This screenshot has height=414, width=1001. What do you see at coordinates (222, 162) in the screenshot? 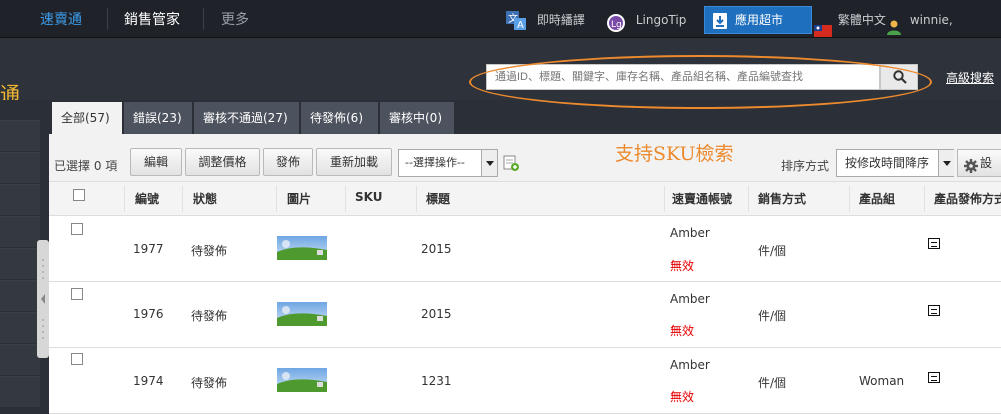
I see `adjust-price-button: 調整價格` at bounding box center [222, 162].